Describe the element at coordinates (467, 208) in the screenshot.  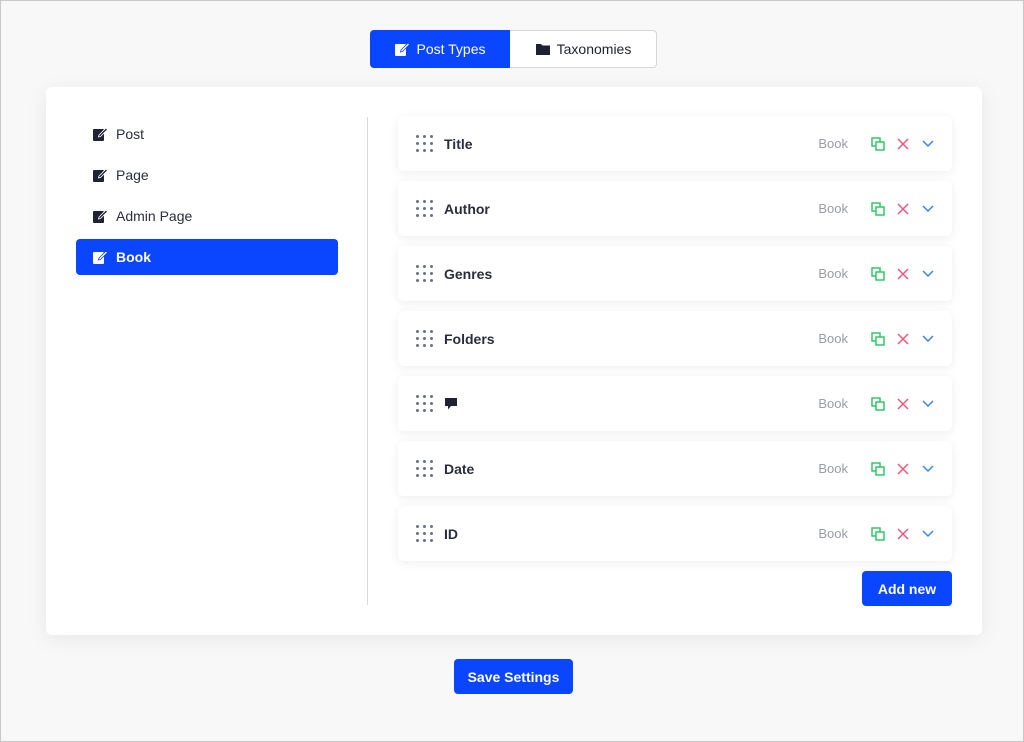
I see `field-label: Author` at that location.